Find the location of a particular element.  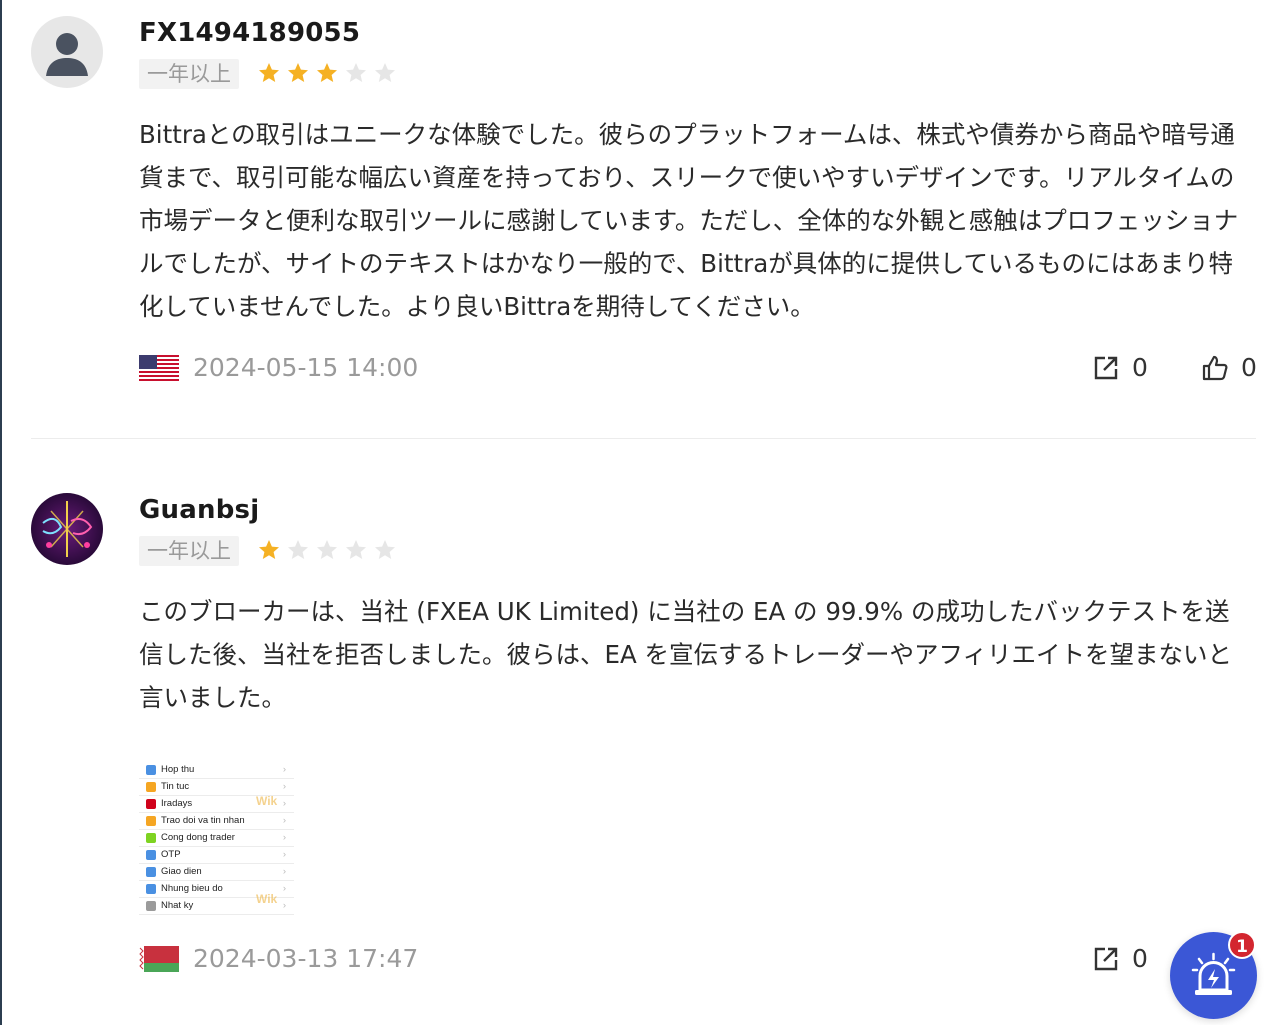

review-date: 2024-05-15 14:00 is located at coordinates (306, 367).